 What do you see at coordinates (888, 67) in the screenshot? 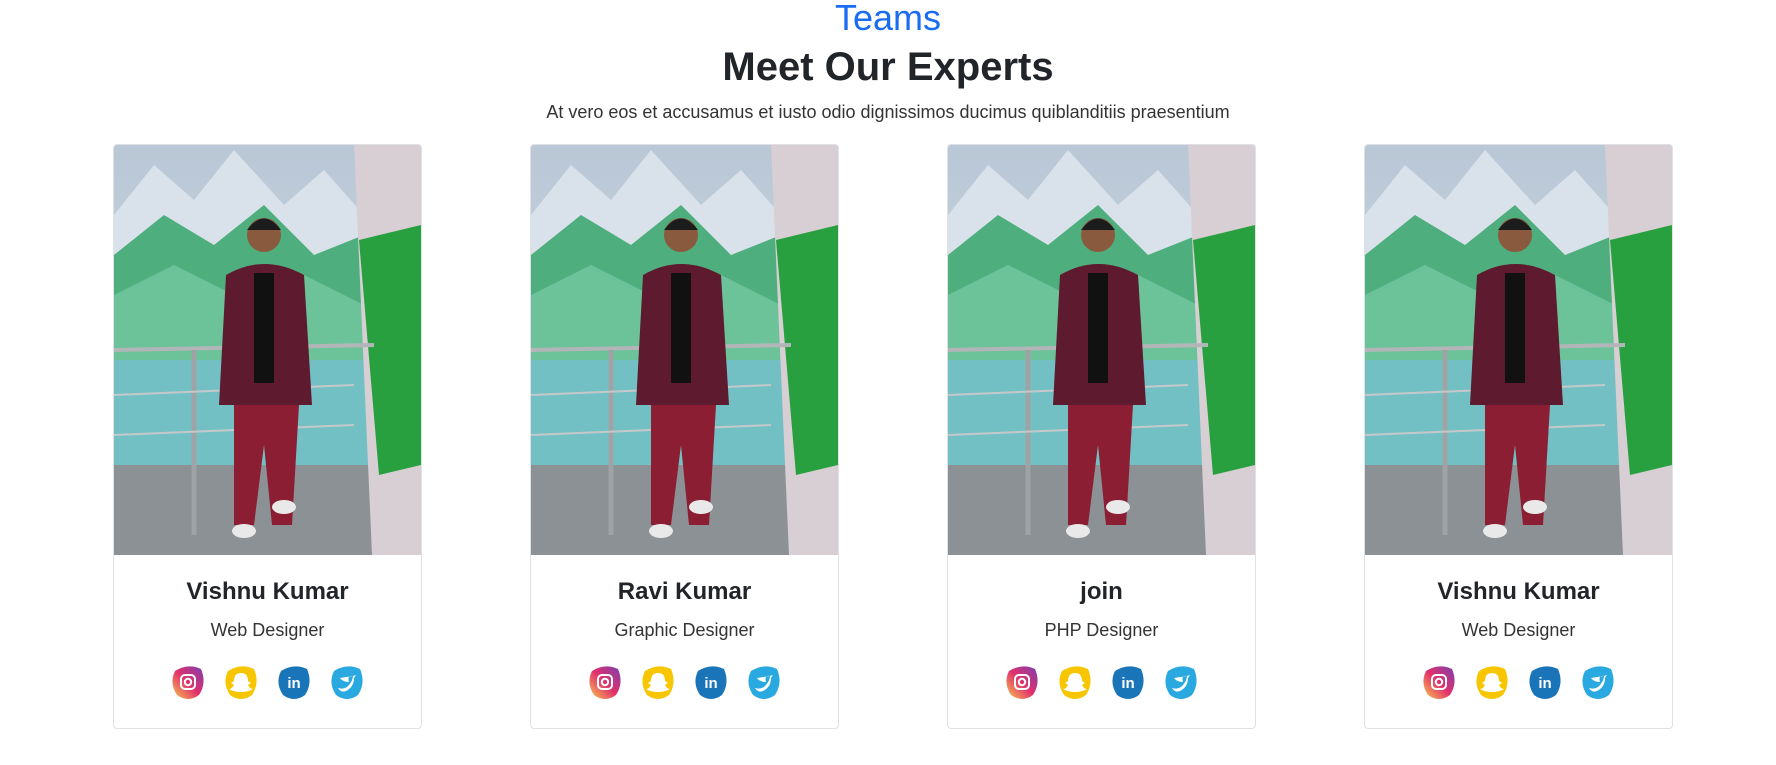
I see `section-title: Meet Our Experts` at bounding box center [888, 67].